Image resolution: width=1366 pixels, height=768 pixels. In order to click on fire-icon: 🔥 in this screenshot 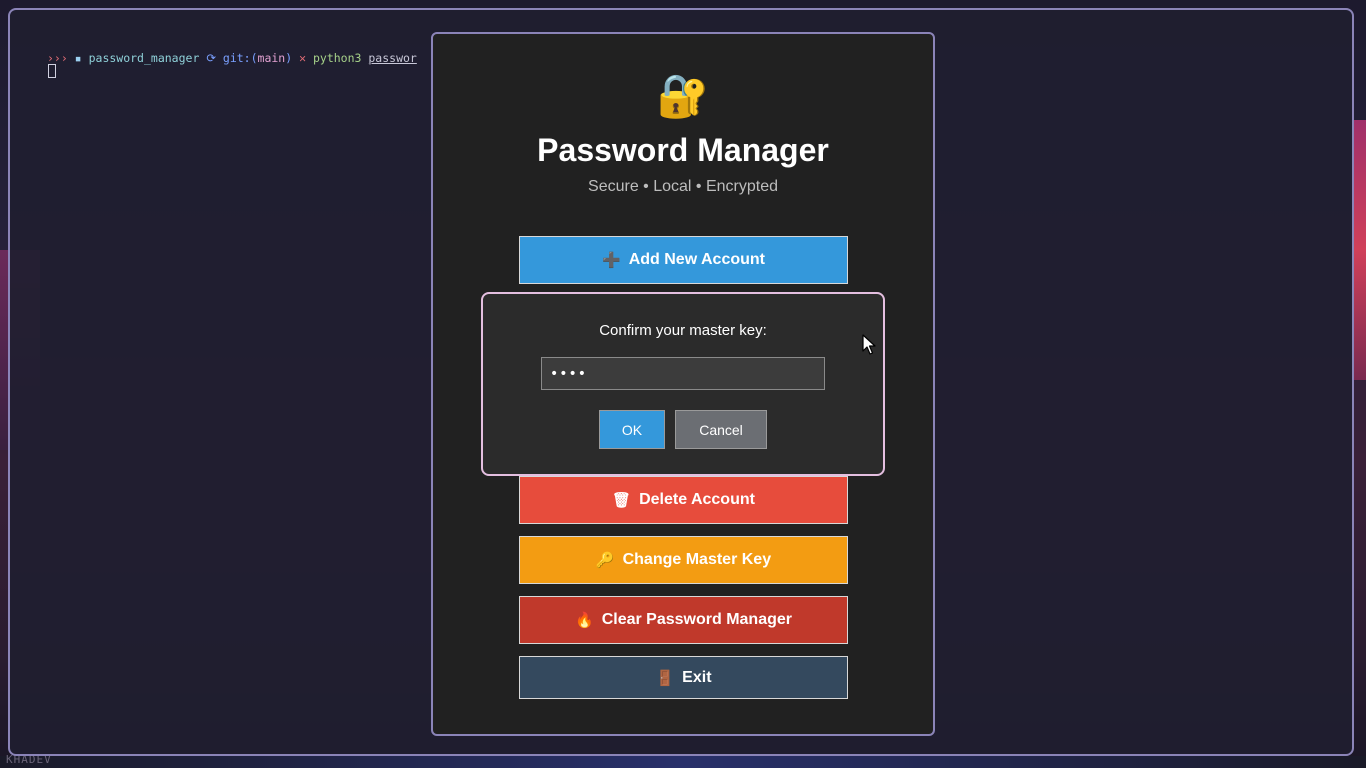, I will do `click(584, 620)`.